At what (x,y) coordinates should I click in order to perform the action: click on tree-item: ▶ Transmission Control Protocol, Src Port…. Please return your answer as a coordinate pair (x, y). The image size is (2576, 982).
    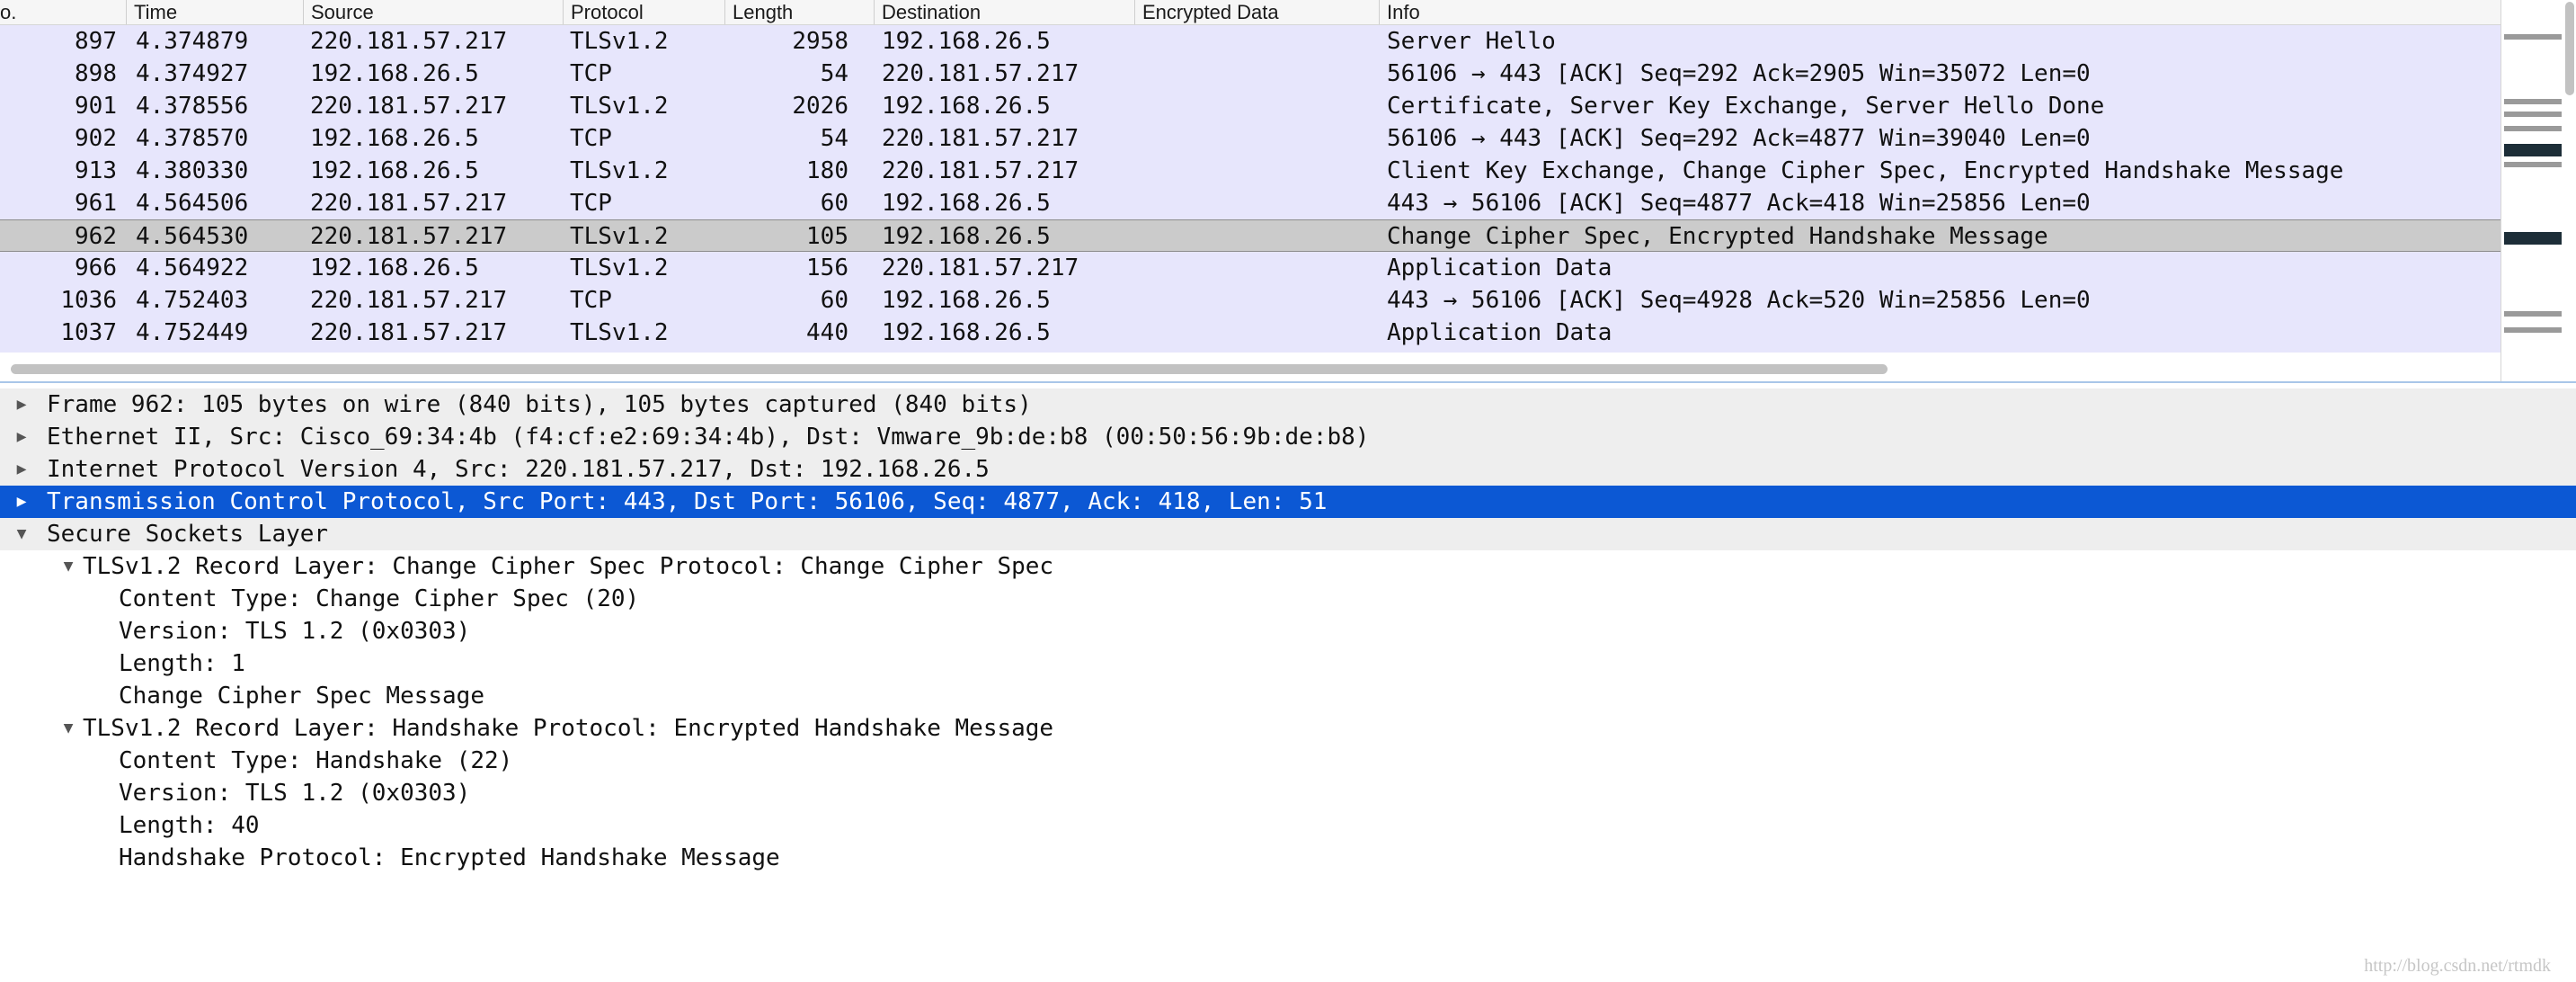
    Looking at the image, I should click on (1288, 502).